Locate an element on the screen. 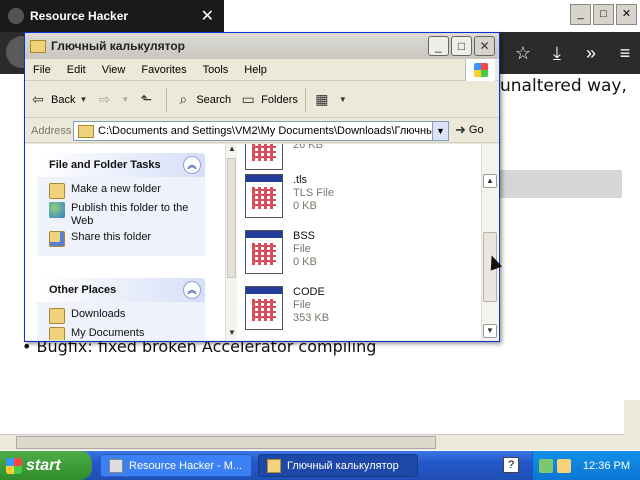 The image size is (640, 480). help-icon: ? is located at coordinates (511, 465).